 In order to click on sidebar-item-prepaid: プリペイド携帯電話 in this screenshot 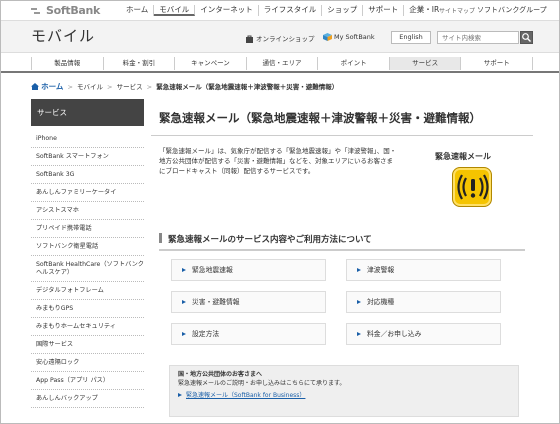, I will do `click(87, 229)`.